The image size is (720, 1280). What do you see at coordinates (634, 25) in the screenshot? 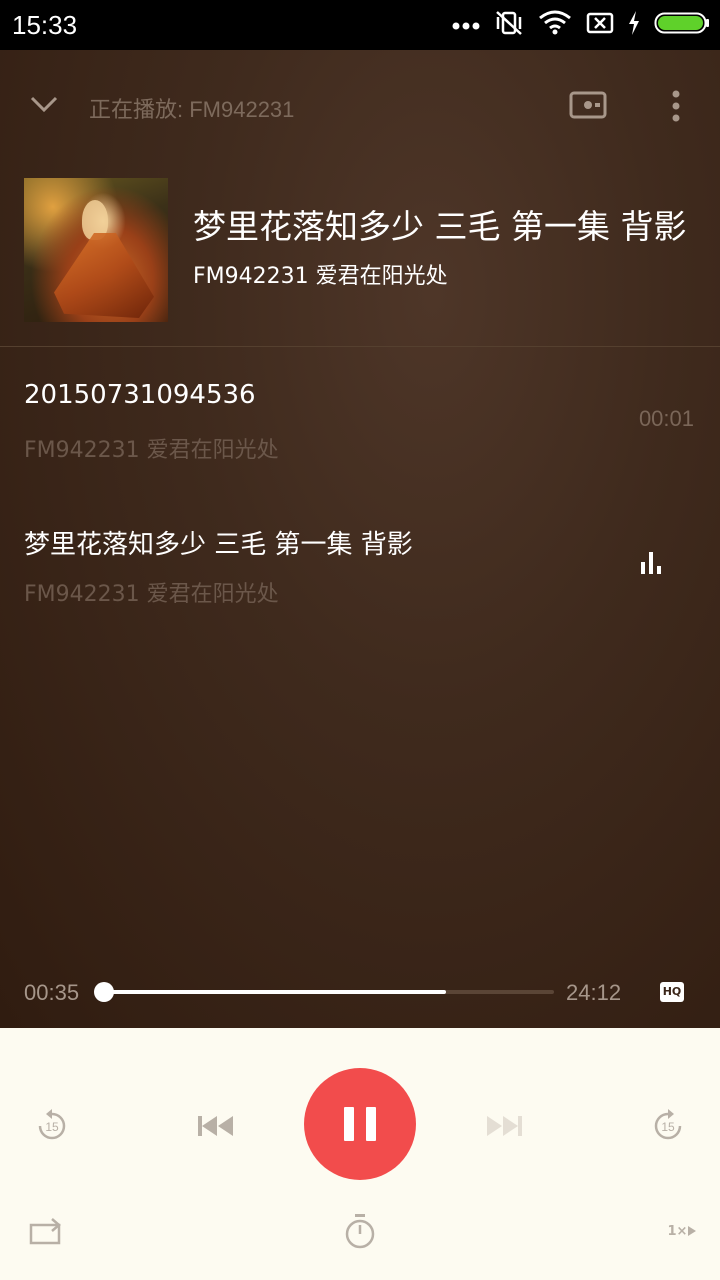
I see `charging-icon` at bounding box center [634, 25].